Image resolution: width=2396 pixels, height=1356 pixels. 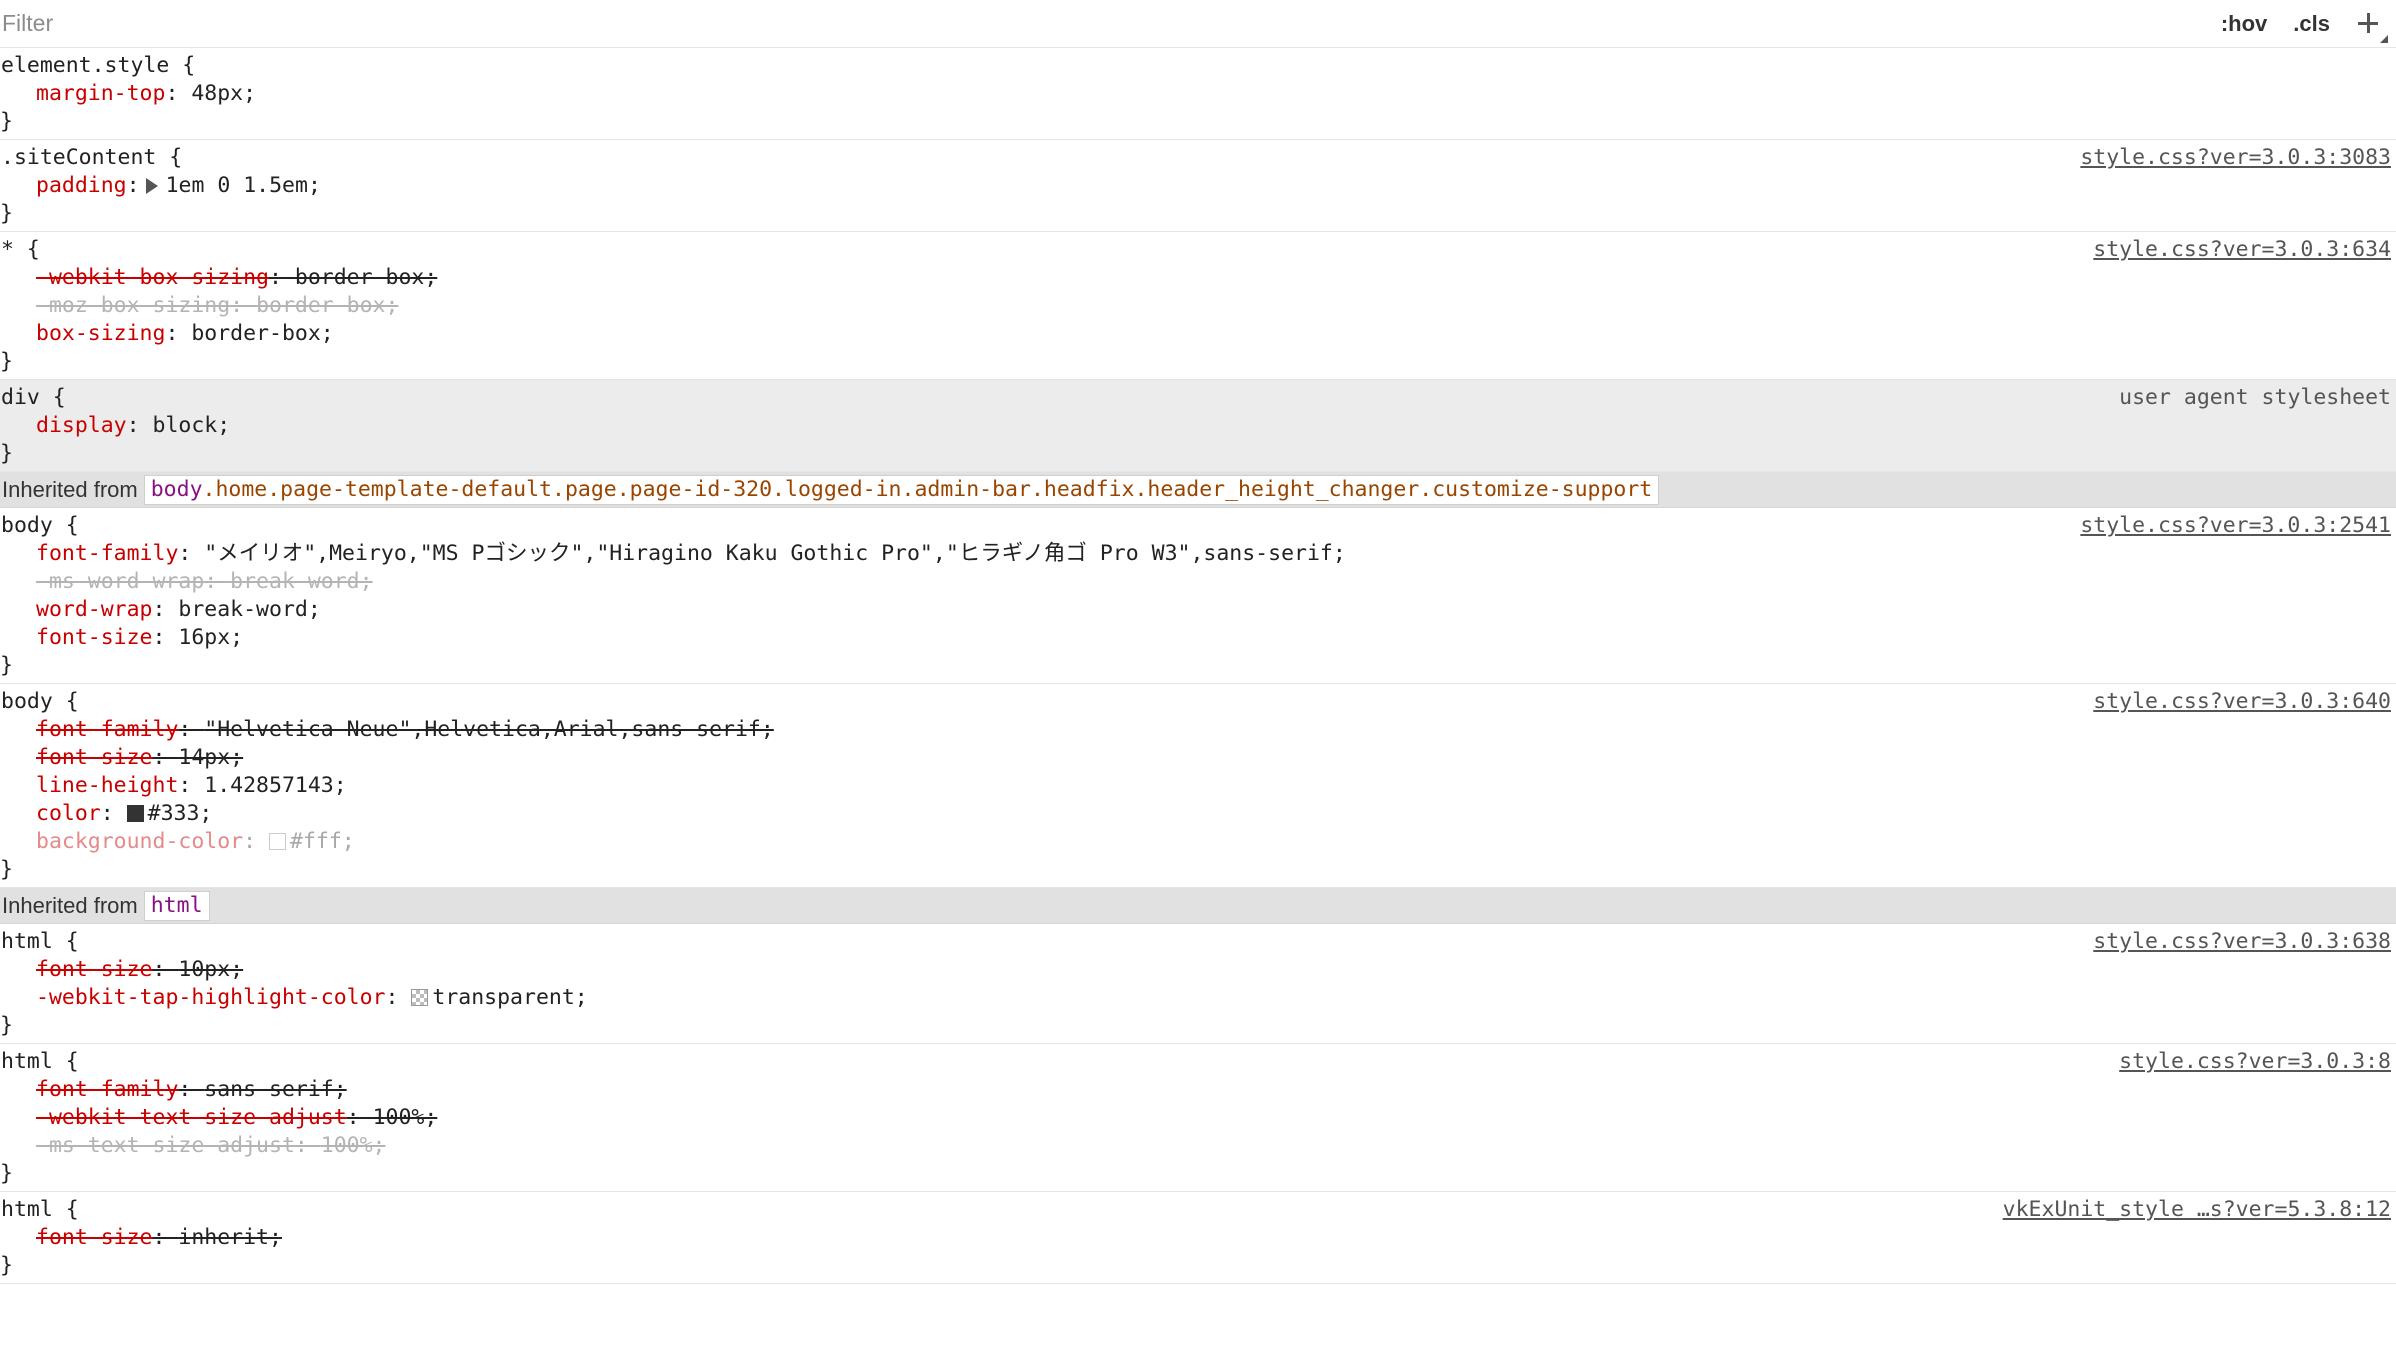 I want to click on declaration: color: #333;, so click(x=1198, y=814).